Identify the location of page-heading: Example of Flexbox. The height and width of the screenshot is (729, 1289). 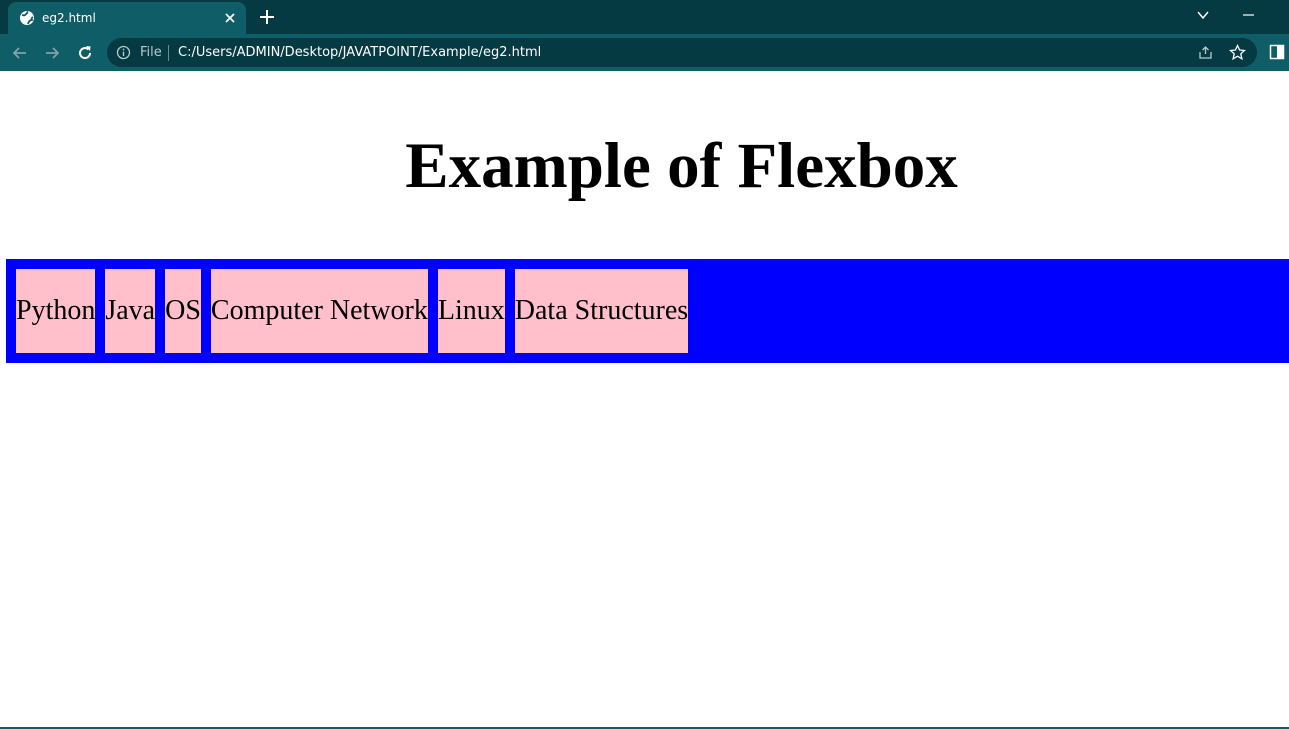
(681, 166).